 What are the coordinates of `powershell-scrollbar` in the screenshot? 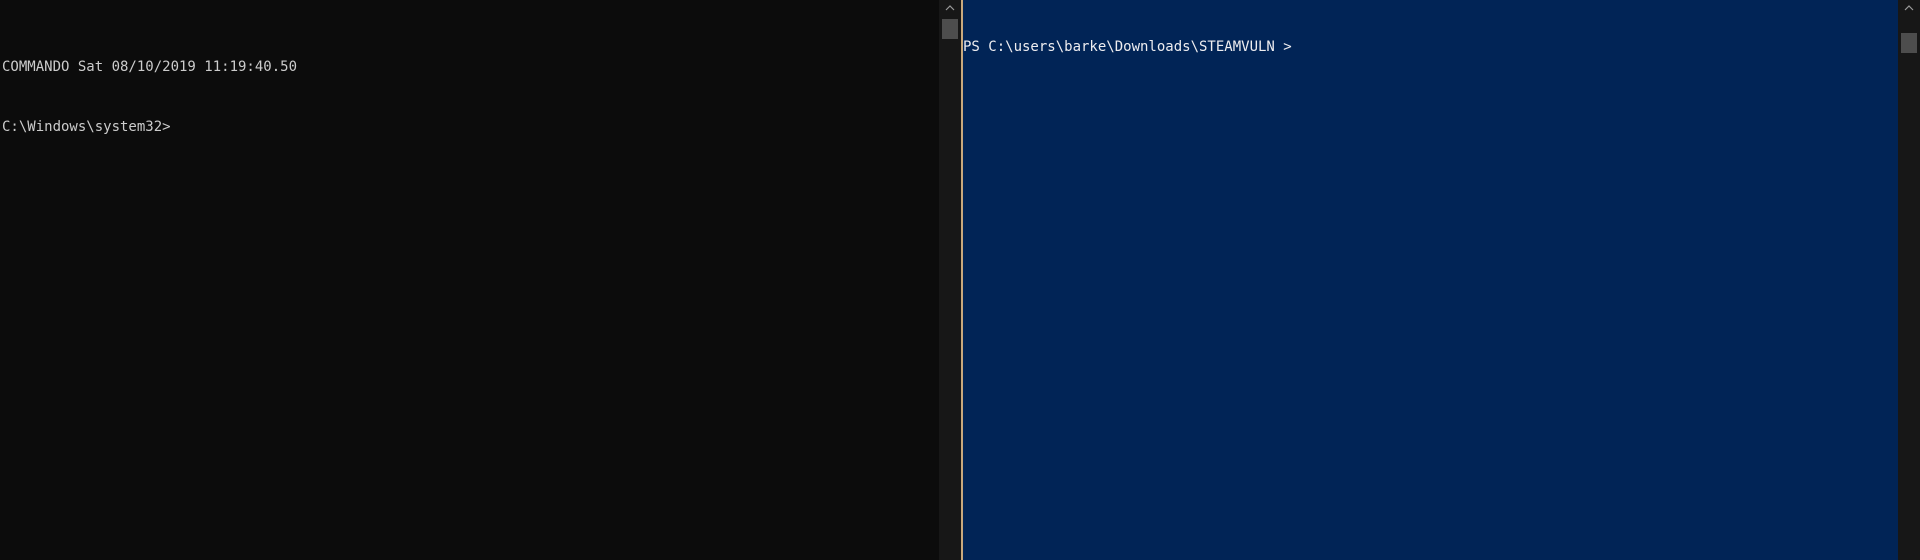 It's located at (1909, 280).